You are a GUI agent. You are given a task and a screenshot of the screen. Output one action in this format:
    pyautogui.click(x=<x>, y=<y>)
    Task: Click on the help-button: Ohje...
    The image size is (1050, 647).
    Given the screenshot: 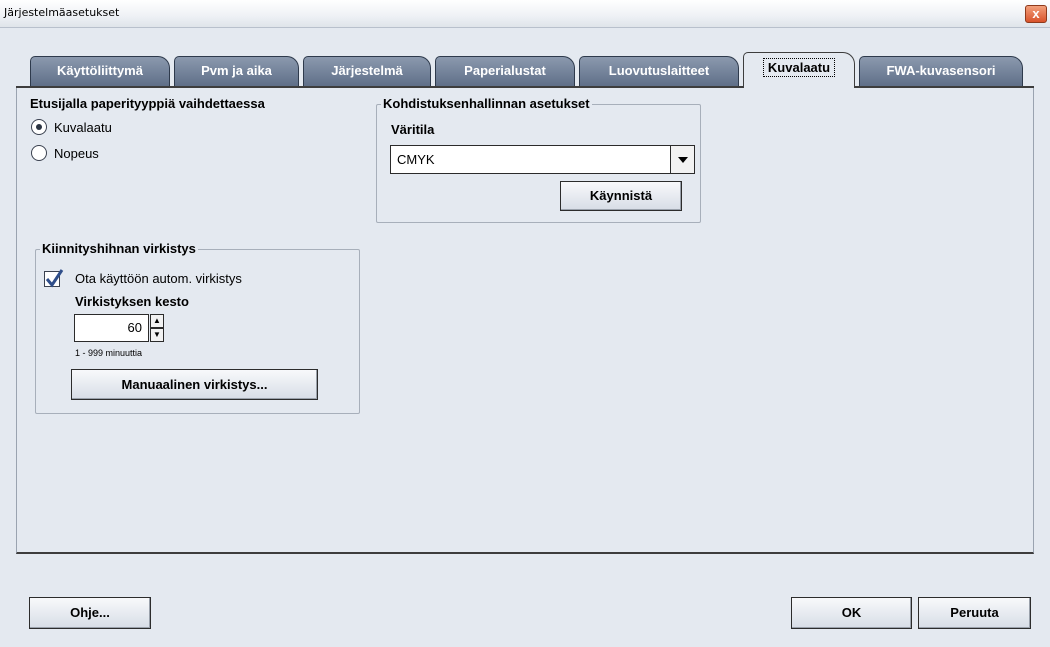 What is the action you would take?
    pyautogui.click(x=90, y=613)
    